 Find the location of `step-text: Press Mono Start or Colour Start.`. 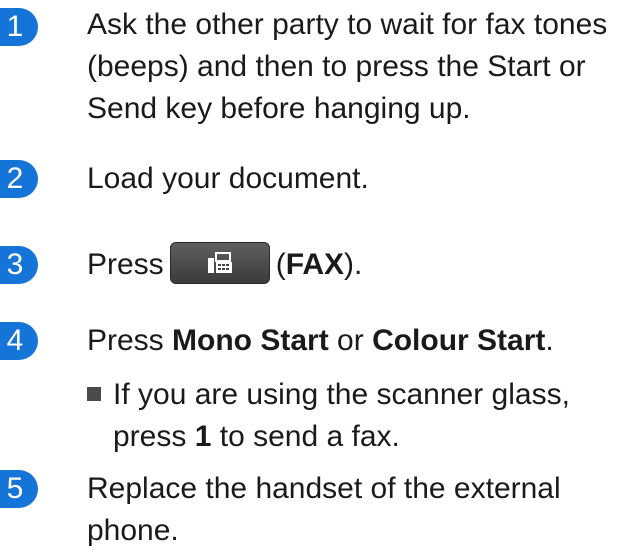

step-text: Press Mono Start or Colour Start. is located at coordinates (320, 340).